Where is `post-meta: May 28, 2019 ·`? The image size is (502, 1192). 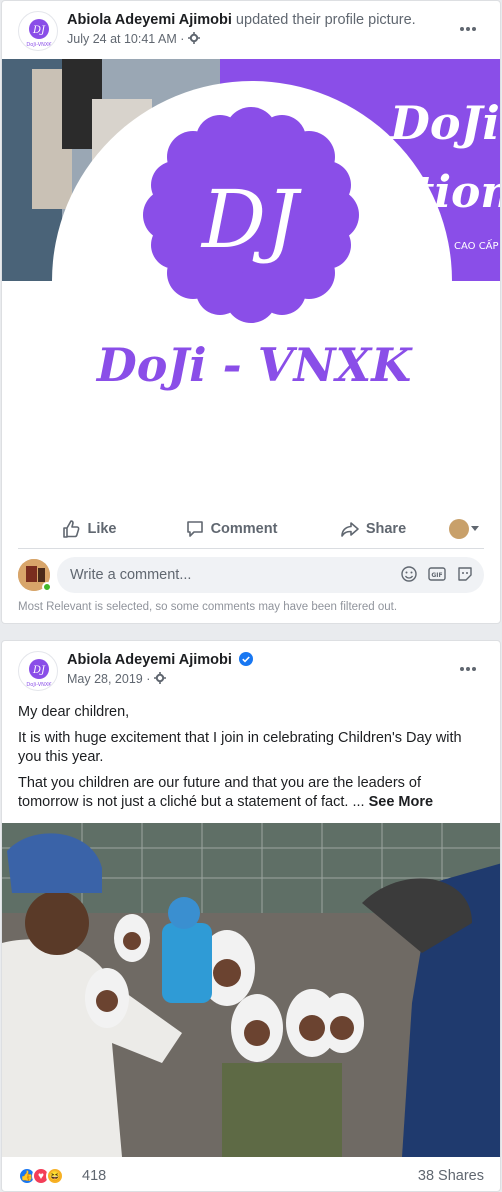 post-meta: May 28, 2019 · is located at coordinates (116, 679).